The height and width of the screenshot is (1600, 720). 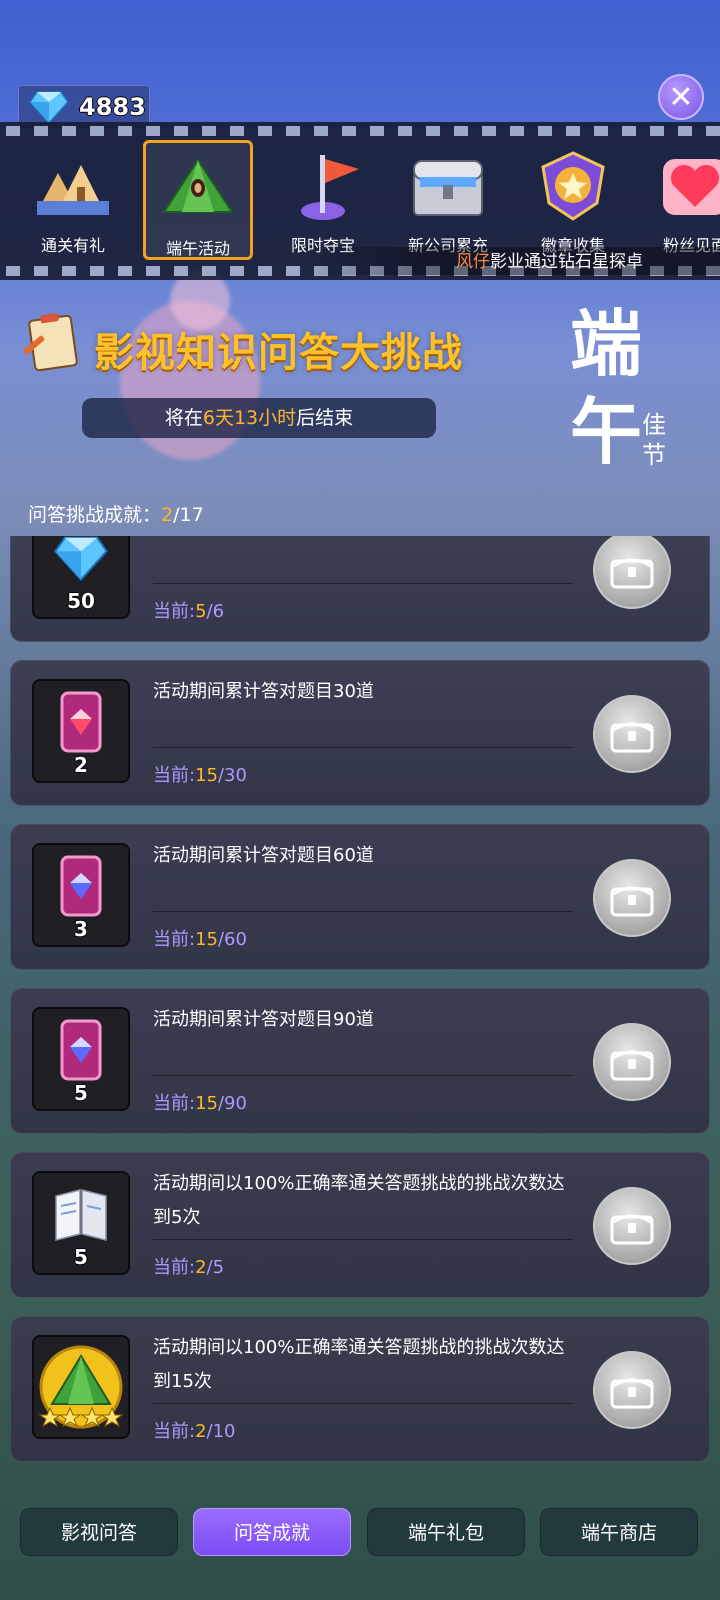 I want to click on close-button: ✕, so click(x=681, y=97).